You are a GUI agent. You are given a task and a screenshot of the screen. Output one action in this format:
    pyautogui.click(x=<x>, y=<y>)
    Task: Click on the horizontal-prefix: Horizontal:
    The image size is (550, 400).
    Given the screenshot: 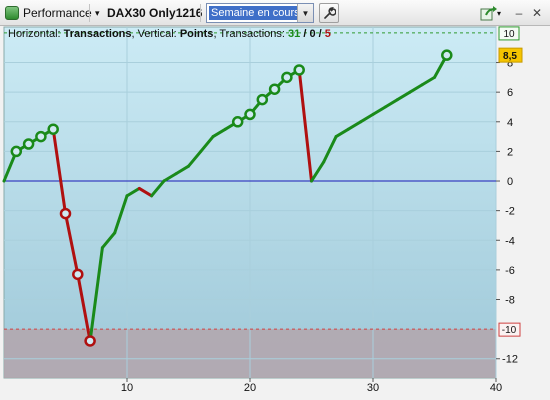 What is the action you would take?
    pyautogui.click(x=34, y=34)
    